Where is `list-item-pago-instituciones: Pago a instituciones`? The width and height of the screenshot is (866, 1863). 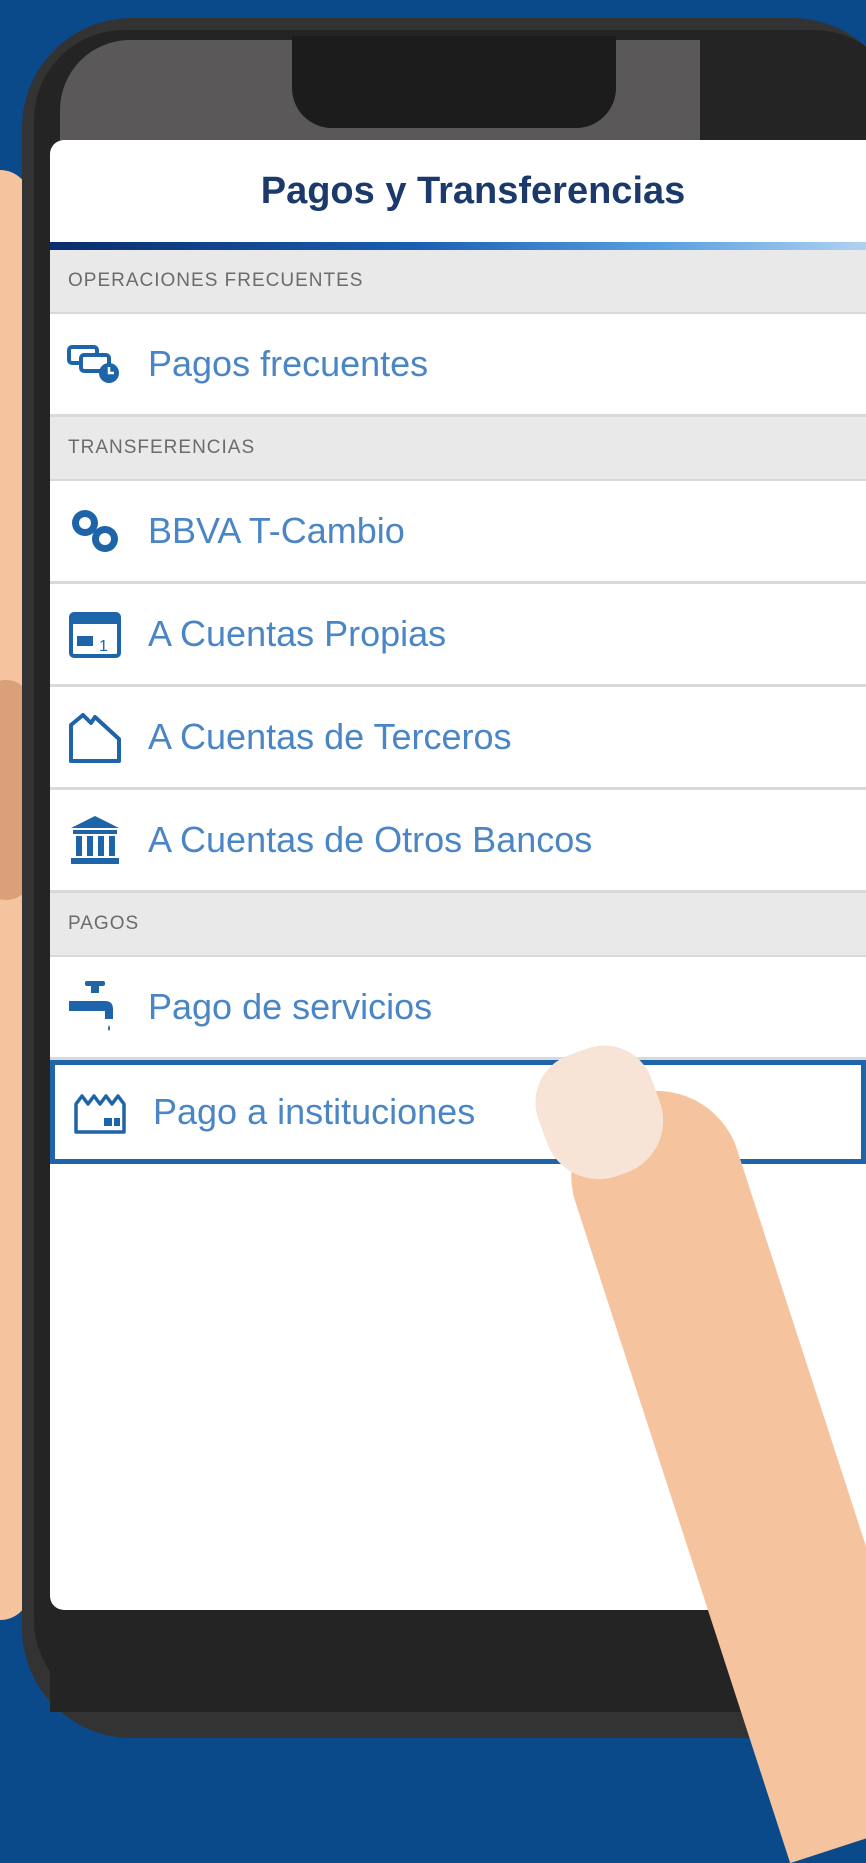 list-item-pago-instituciones: Pago a instituciones is located at coordinates (458, 1112).